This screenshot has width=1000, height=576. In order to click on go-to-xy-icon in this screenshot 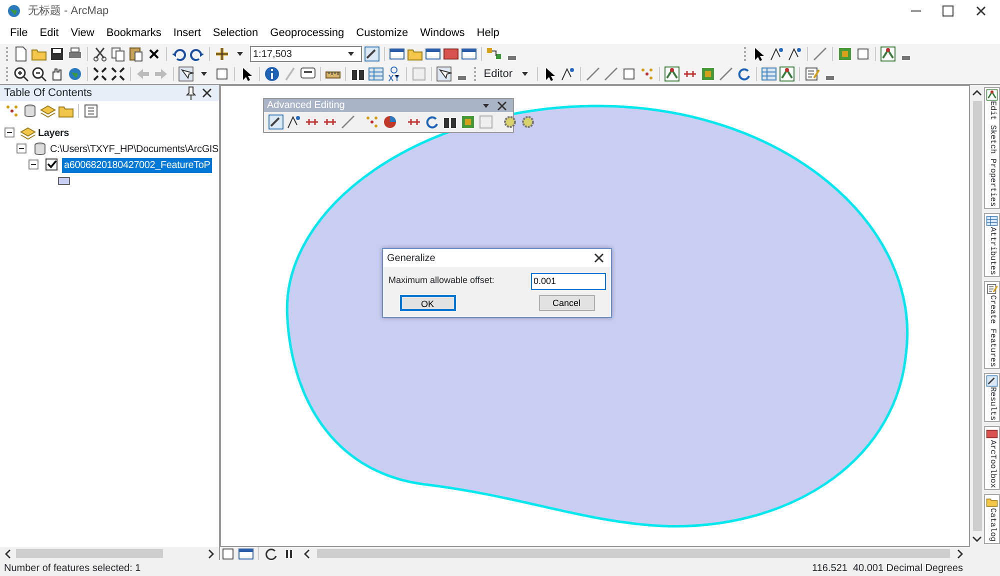, I will do `click(394, 74)`.